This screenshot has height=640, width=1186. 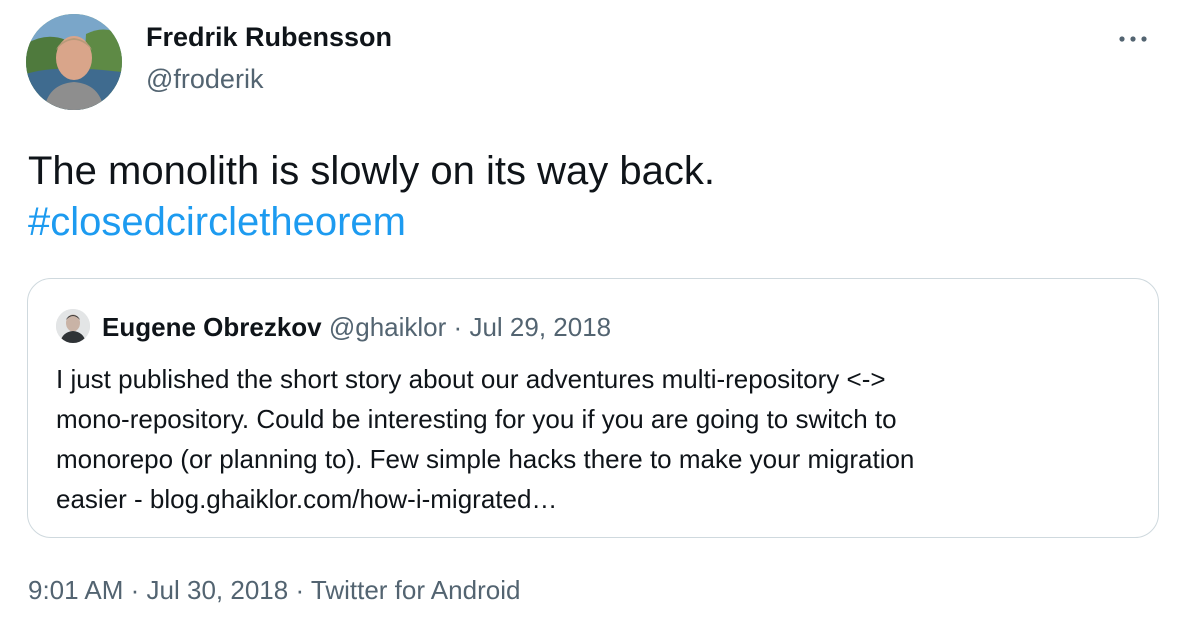 I want to click on tweet-source: Twitter for Android, so click(x=416, y=590).